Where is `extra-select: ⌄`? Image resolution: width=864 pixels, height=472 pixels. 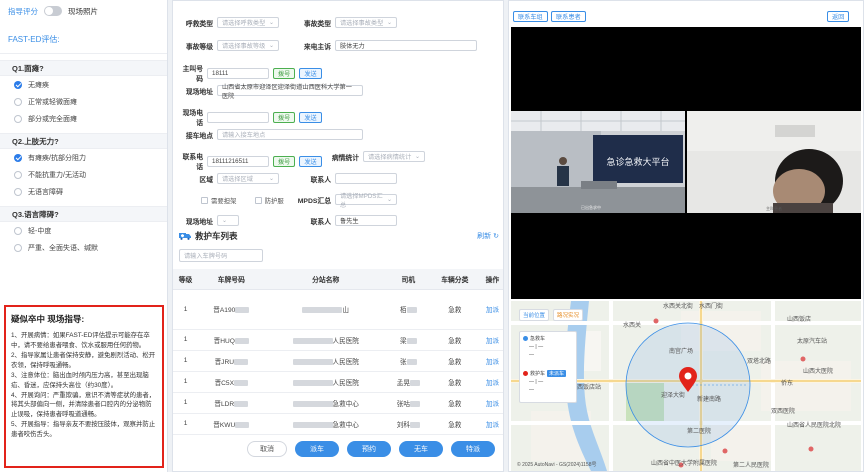 extra-select: ⌄ is located at coordinates (228, 220).